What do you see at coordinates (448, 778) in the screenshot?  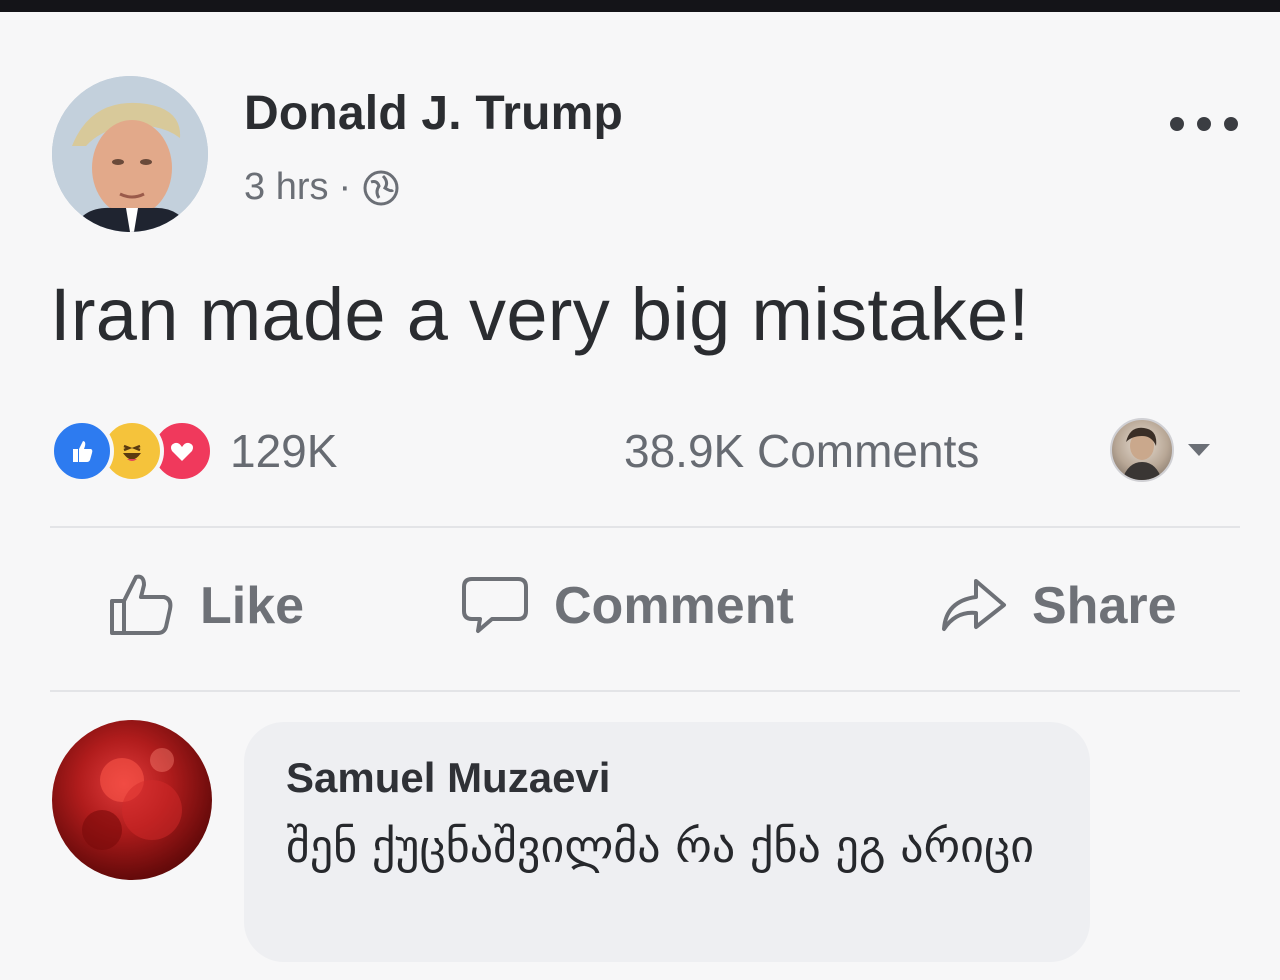 I see `comment-author-name: Samuel Muzaevi` at bounding box center [448, 778].